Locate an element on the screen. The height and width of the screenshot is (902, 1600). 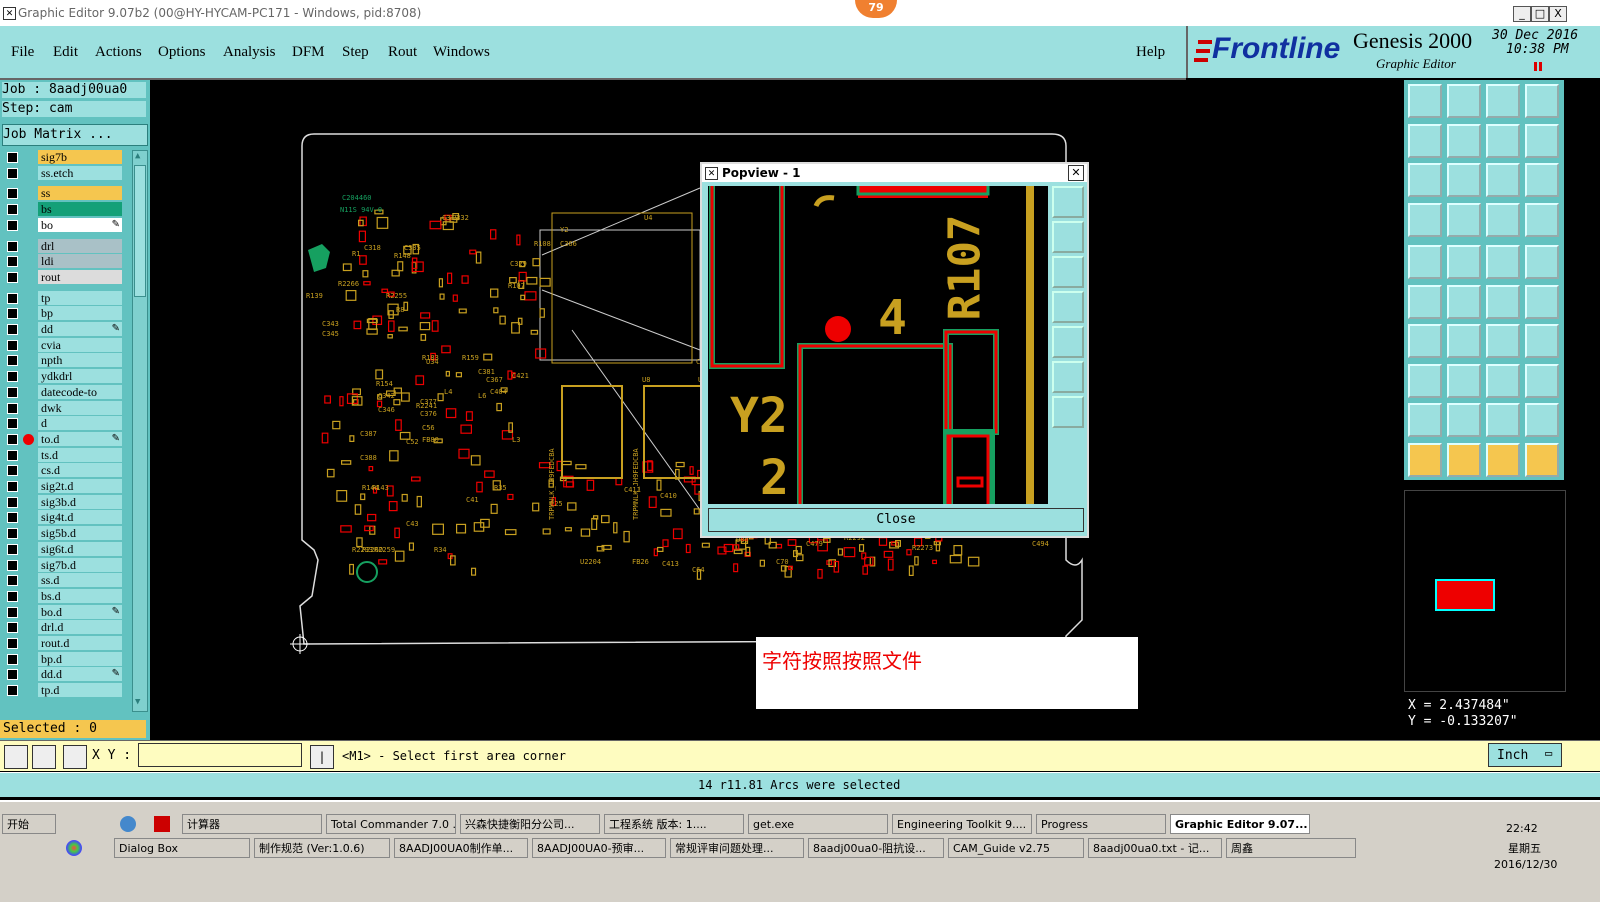
layer-name: tp is located at coordinates (80, 297).